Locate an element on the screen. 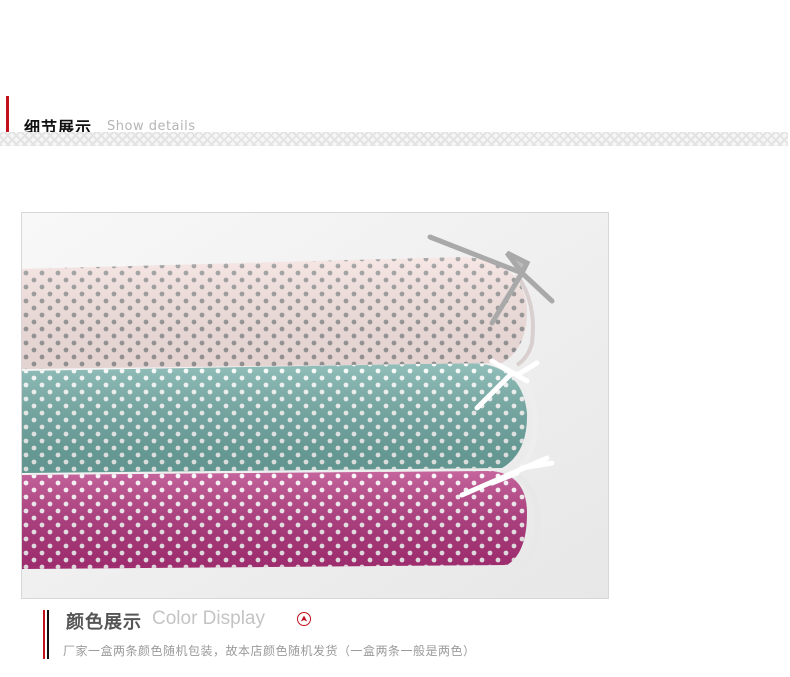 This screenshot has width=790, height=677. pink-fabric is located at coordinates (278, 313).